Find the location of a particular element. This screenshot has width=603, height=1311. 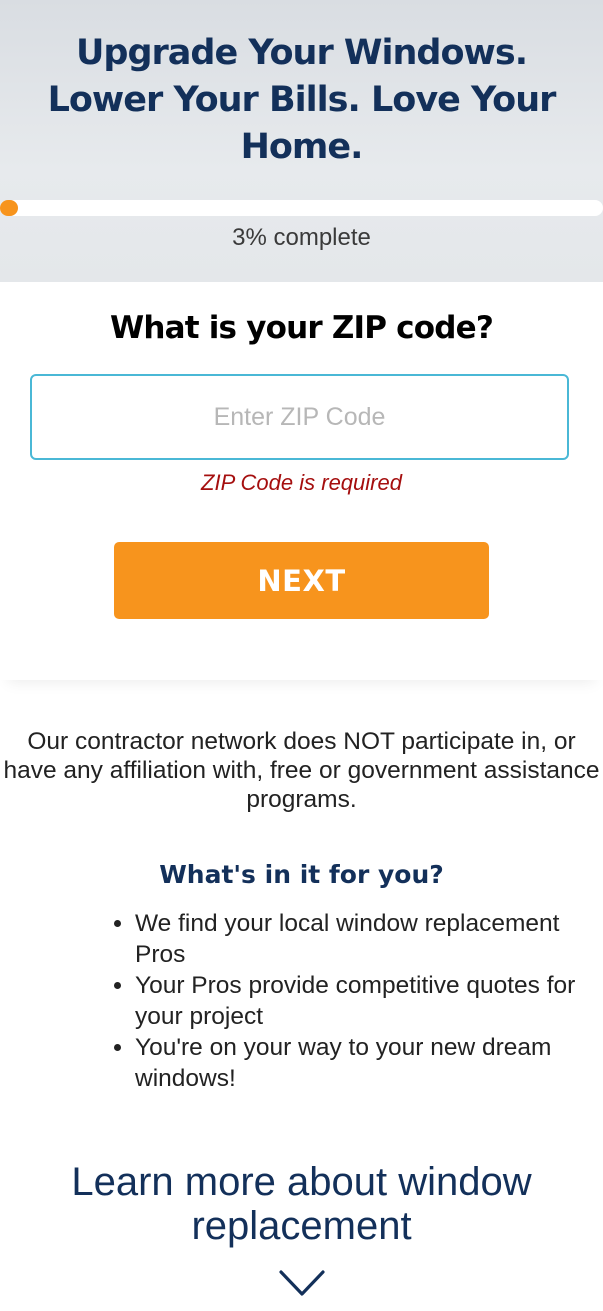

benefits-heading: What's in it for you? is located at coordinates (301, 874).